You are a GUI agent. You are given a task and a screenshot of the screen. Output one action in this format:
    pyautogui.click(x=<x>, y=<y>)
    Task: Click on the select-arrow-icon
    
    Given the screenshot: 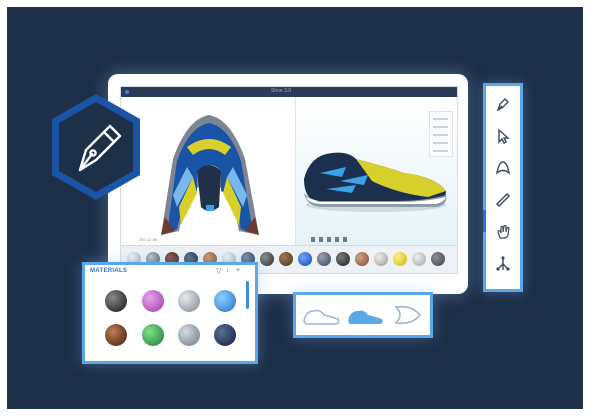 What is the action you would take?
    pyautogui.click(x=503, y=136)
    